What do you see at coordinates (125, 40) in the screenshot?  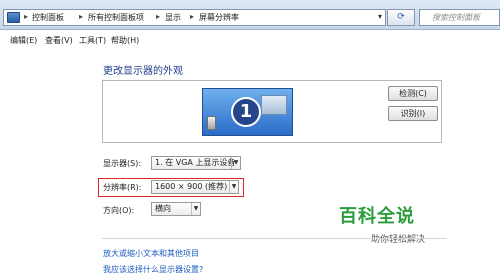 I see `menu-help: 帮助(H)` at bounding box center [125, 40].